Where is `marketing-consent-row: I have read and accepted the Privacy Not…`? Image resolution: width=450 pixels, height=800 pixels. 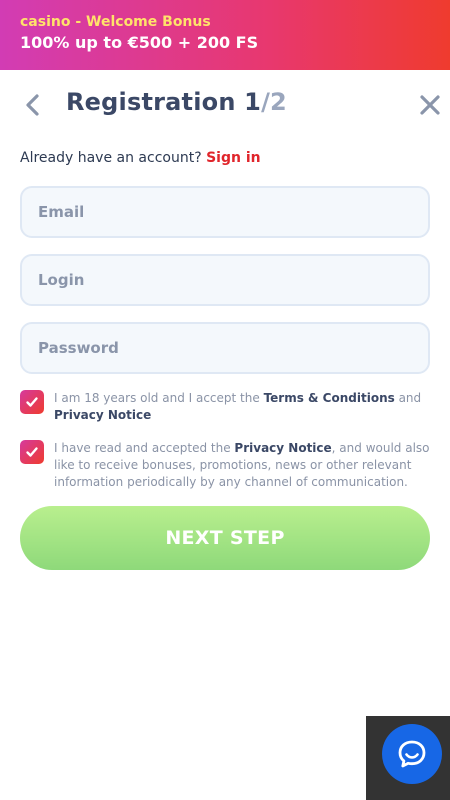
marketing-consent-row: I have read and accepted the Privacy Not… is located at coordinates (225, 465).